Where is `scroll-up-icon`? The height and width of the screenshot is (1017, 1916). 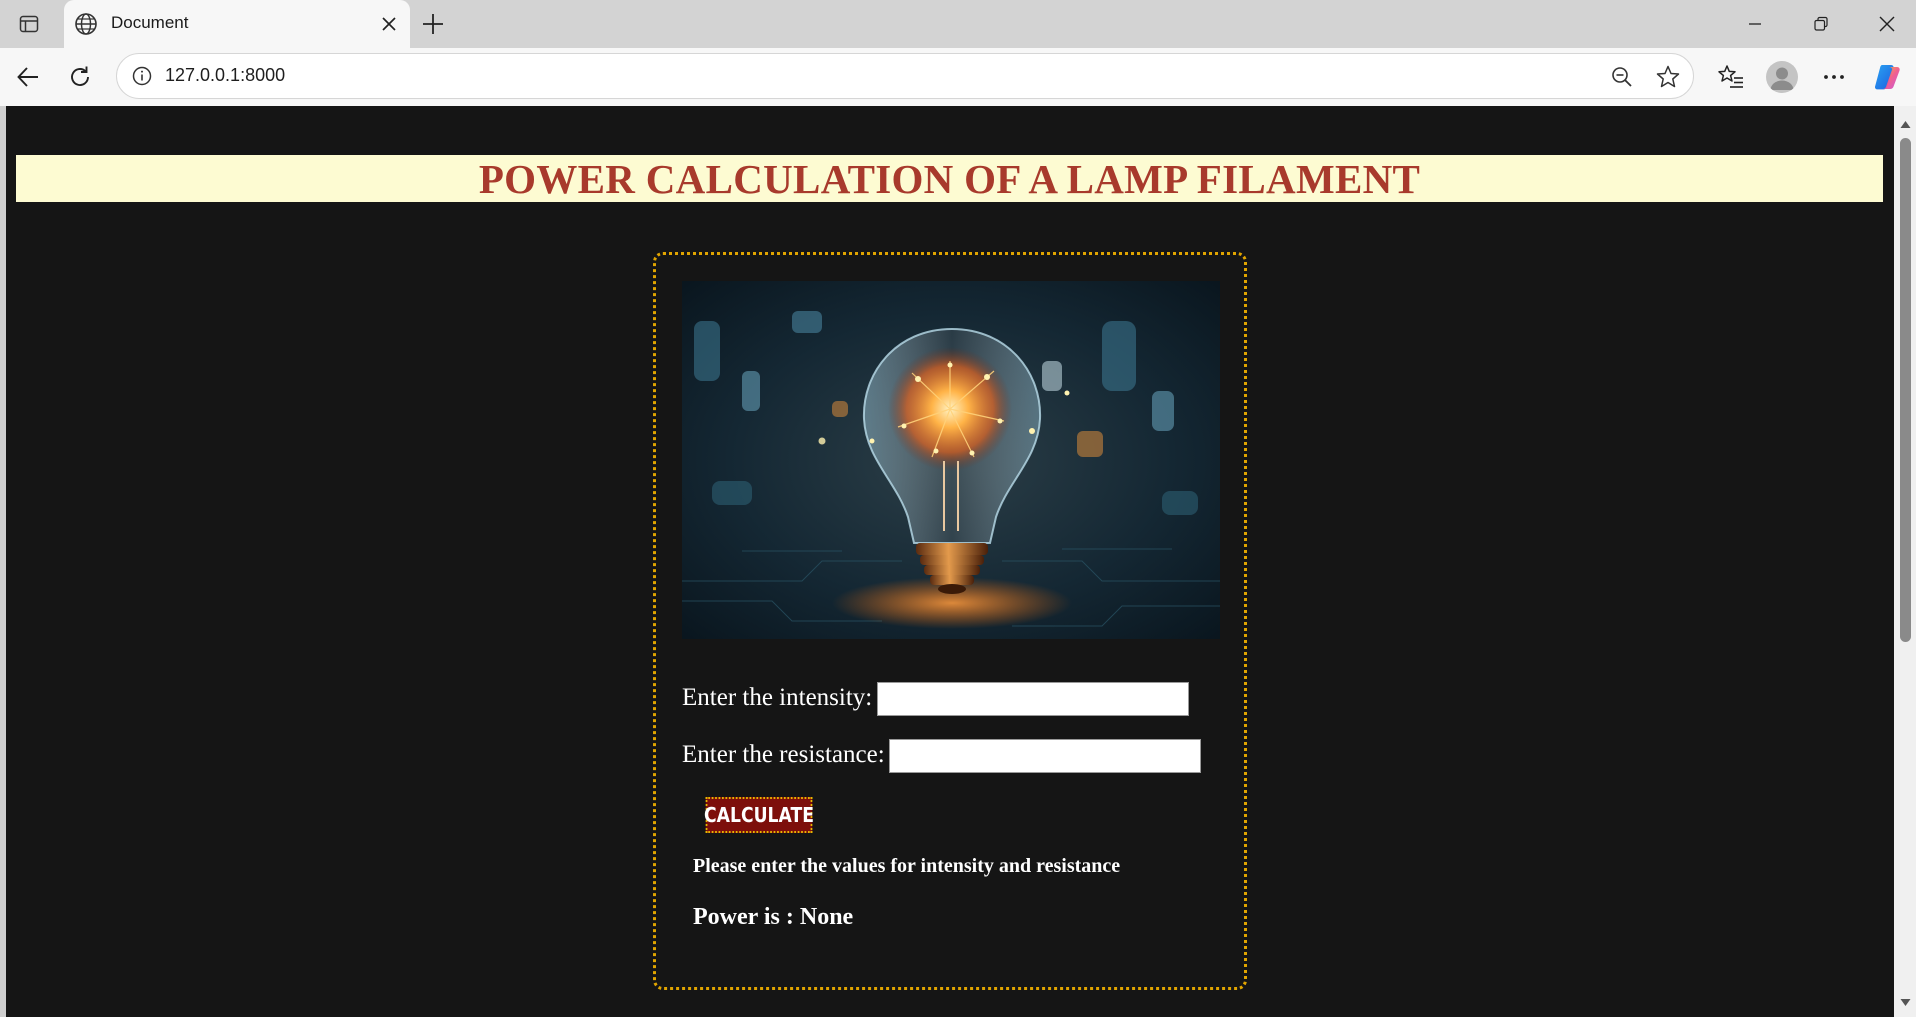 scroll-up-icon is located at coordinates (1905, 125).